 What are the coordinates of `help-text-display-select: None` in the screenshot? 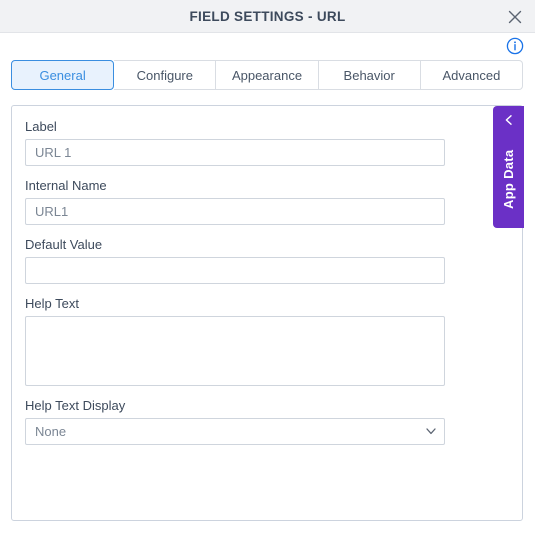 It's located at (235, 431).